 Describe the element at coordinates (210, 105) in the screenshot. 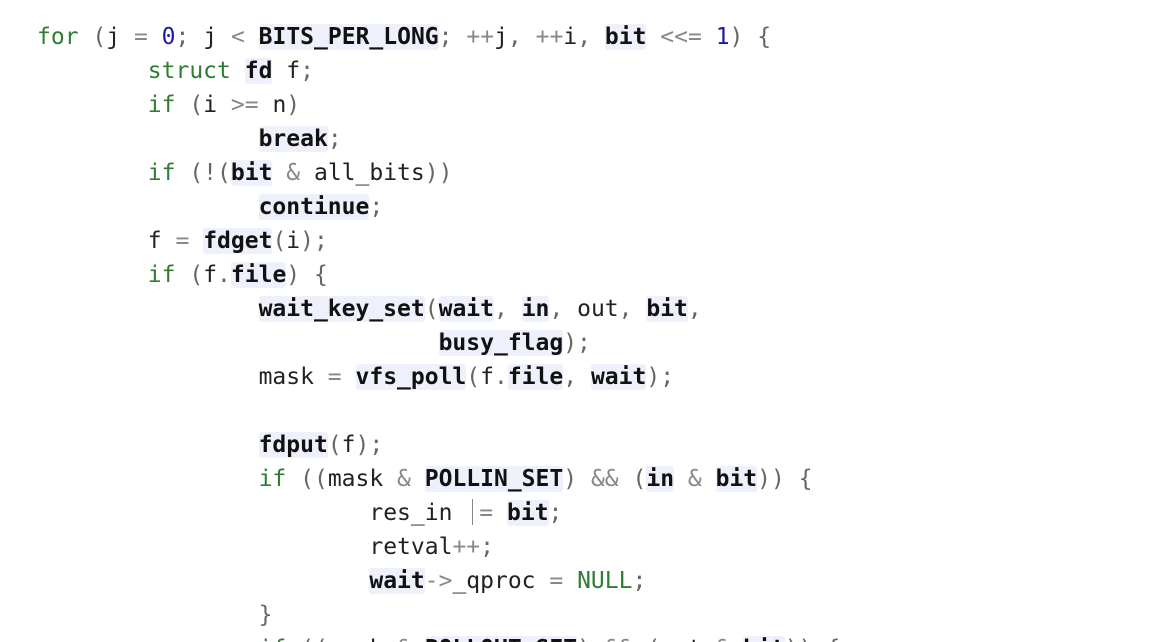

I see `code-token: i` at that location.